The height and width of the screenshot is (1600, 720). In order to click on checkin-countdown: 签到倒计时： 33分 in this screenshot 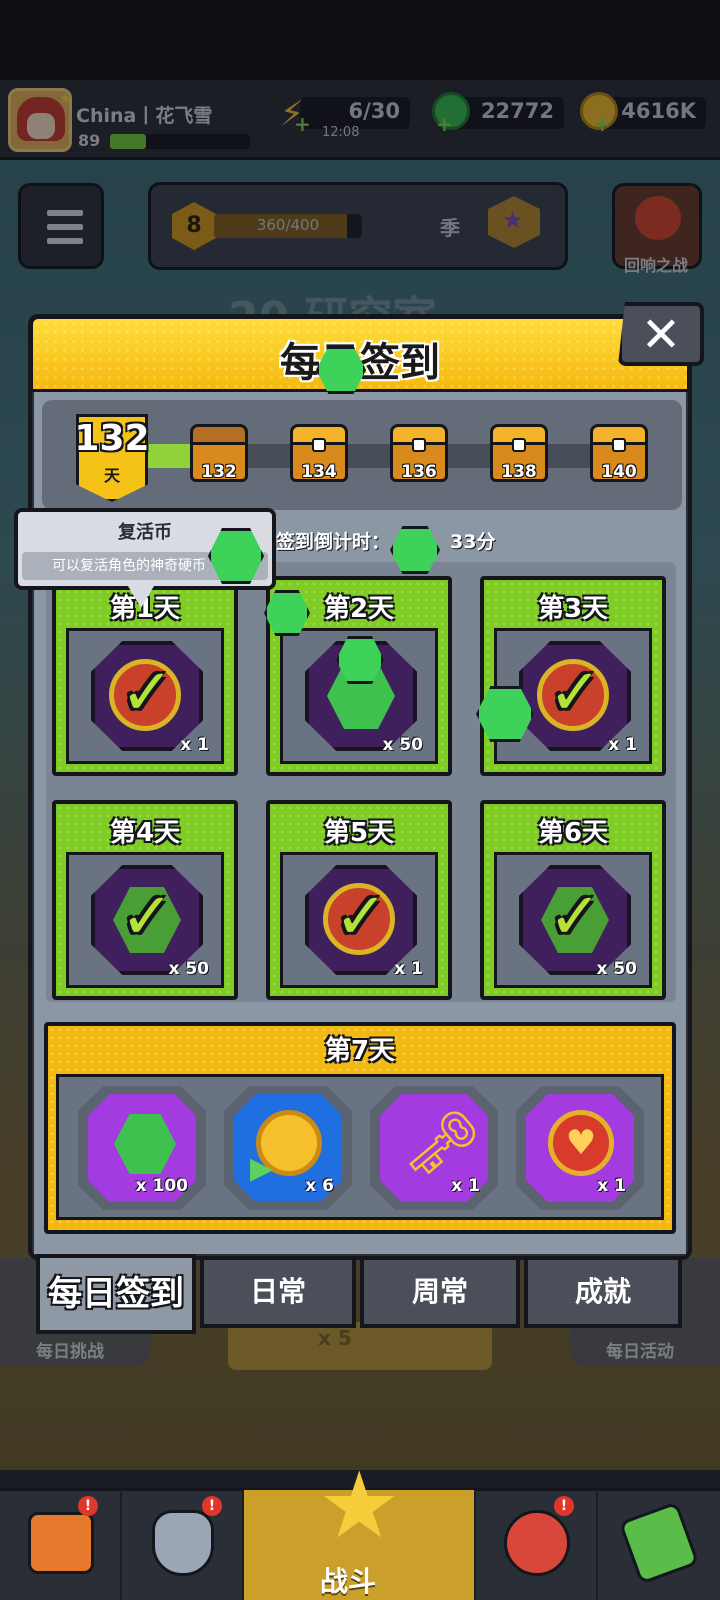, I will do `click(385, 540)`.